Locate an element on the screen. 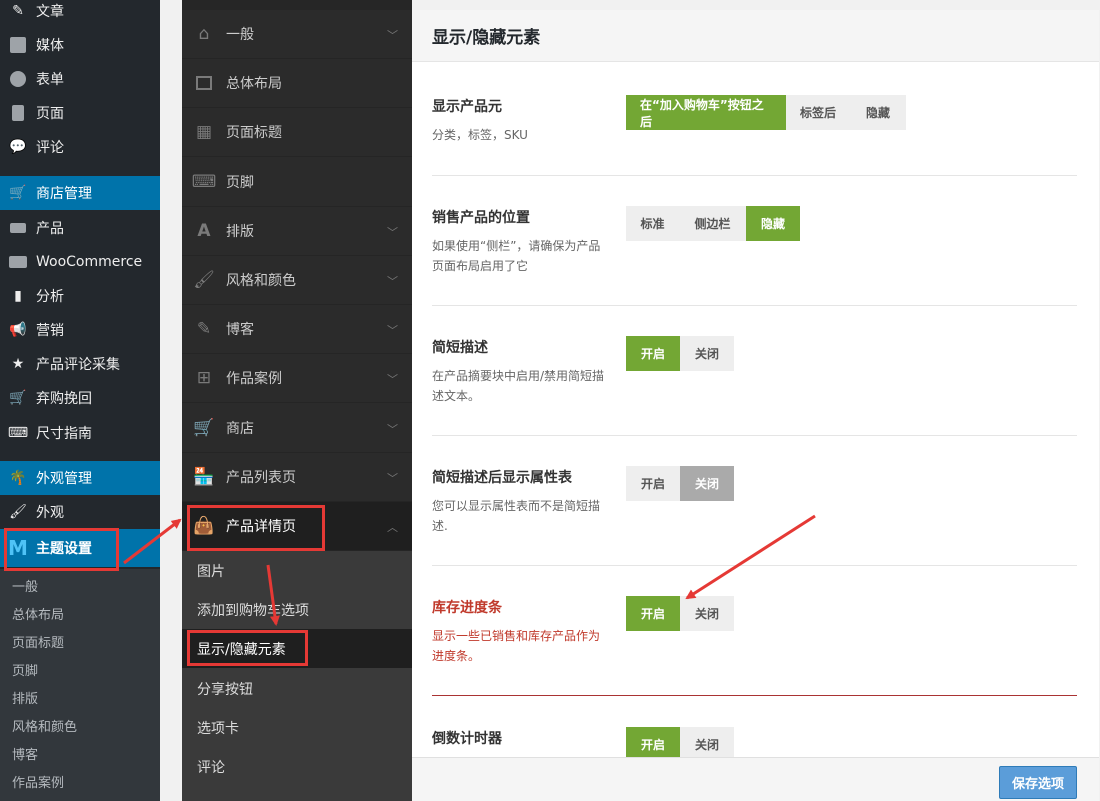  menu-item-woocommerce: WooCommerce is located at coordinates (80, 262).